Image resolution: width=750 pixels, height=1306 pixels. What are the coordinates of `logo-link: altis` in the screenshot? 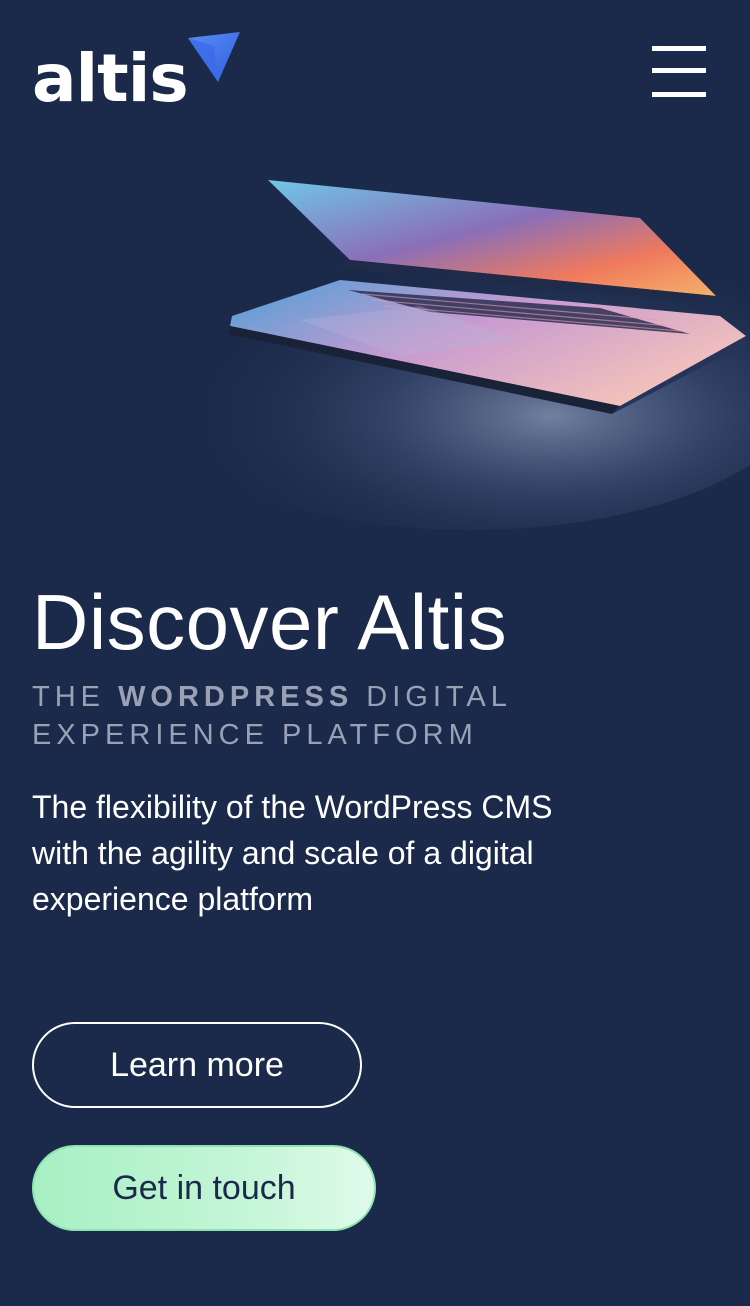 It's located at (137, 71).